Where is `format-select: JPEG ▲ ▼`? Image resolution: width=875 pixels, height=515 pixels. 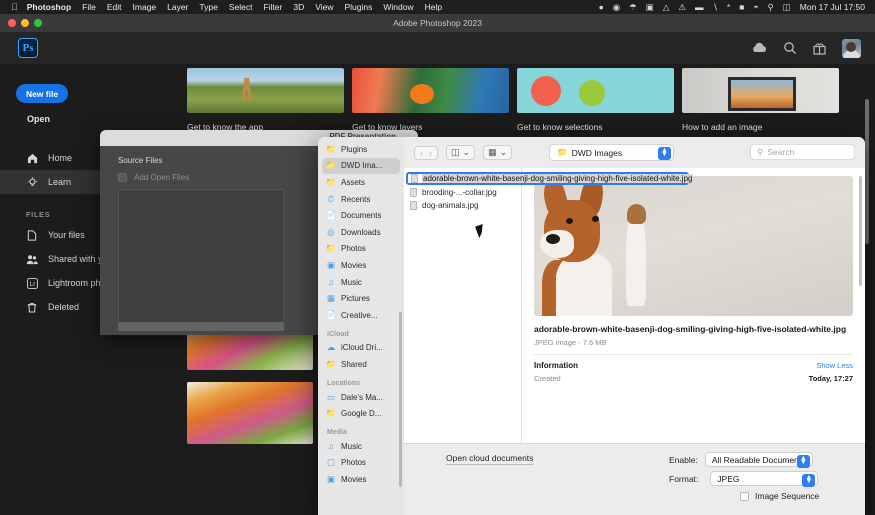 format-select: JPEG ▲ ▼ is located at coordinates (764, 479).